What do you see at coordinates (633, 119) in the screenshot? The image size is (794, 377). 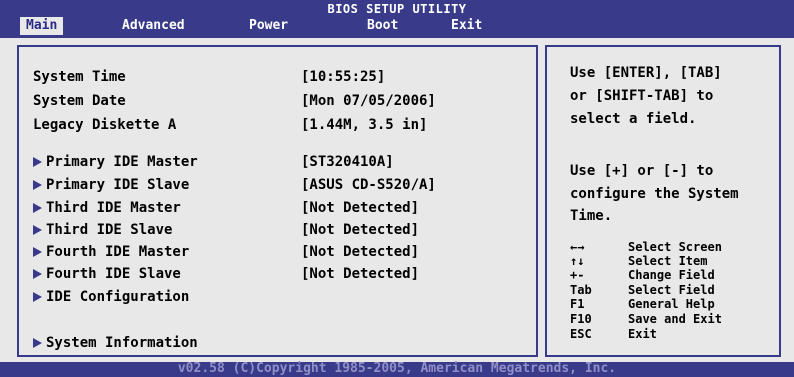 I see `help-text-line: select a field.` at bounding box center [633, 119].